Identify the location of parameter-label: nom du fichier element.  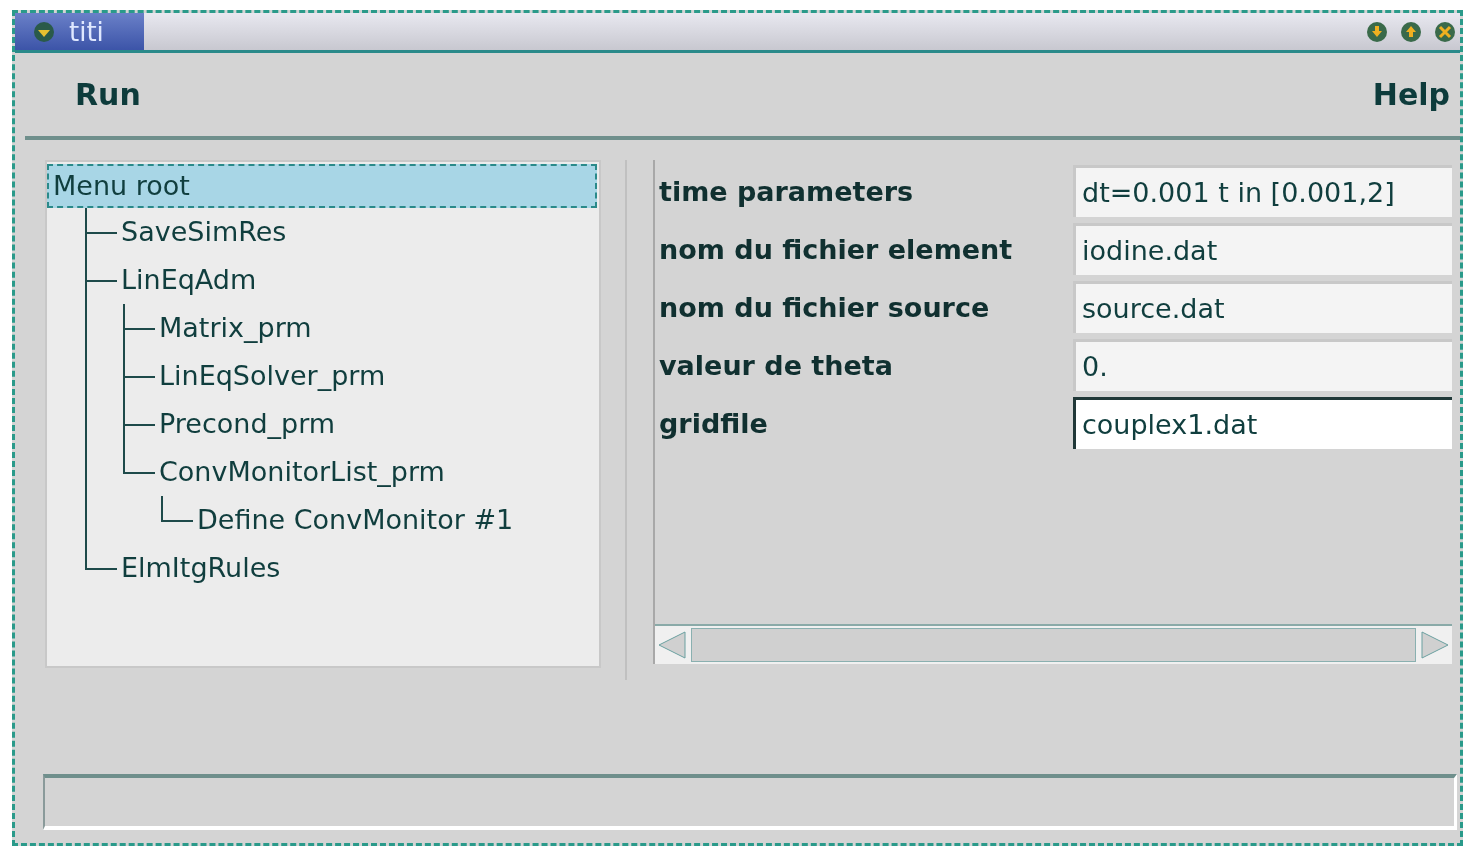
(836, 249).